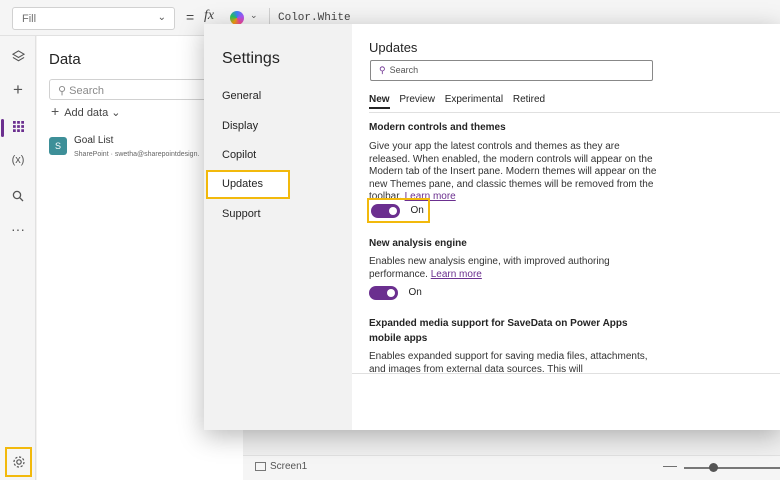 The height and width of the screenshot is (480, 780). I want to click on property-value: Fill, so click(29, 19).